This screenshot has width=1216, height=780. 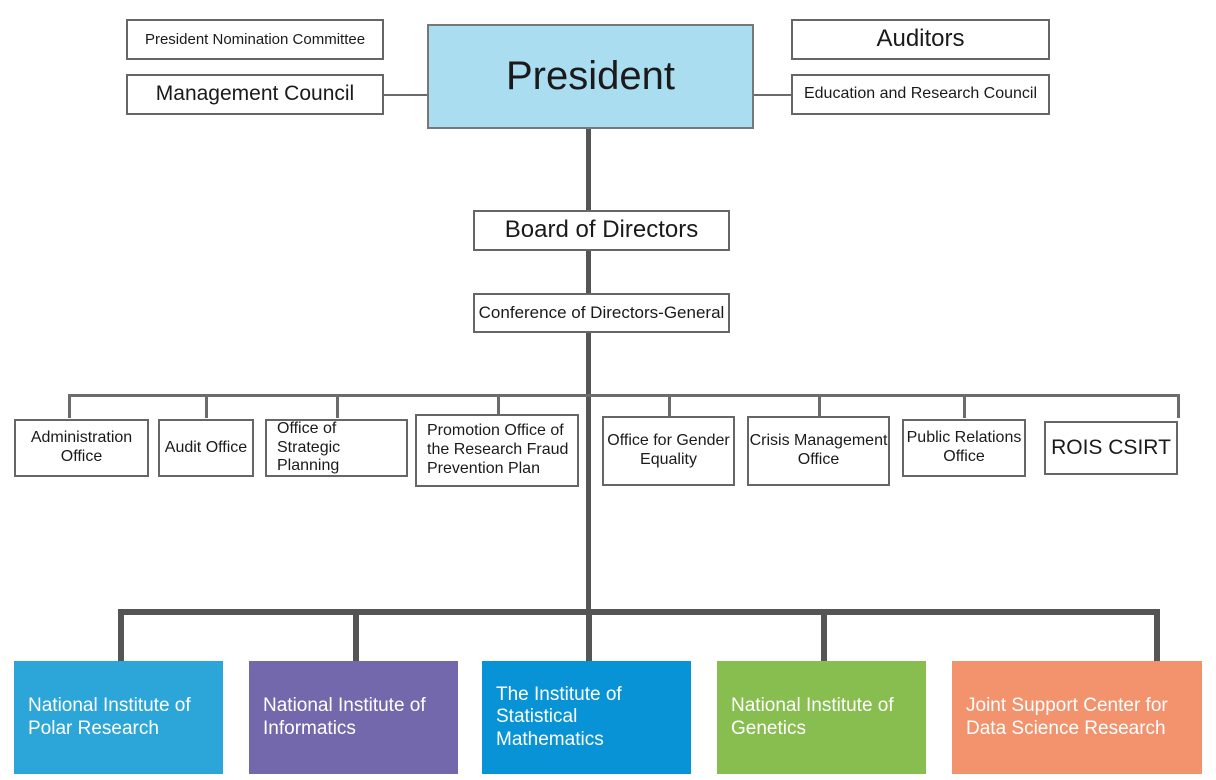 I want to click on node-office-of-strategic-planning: Office of Strategic Planning, so click(x=336, y=448).